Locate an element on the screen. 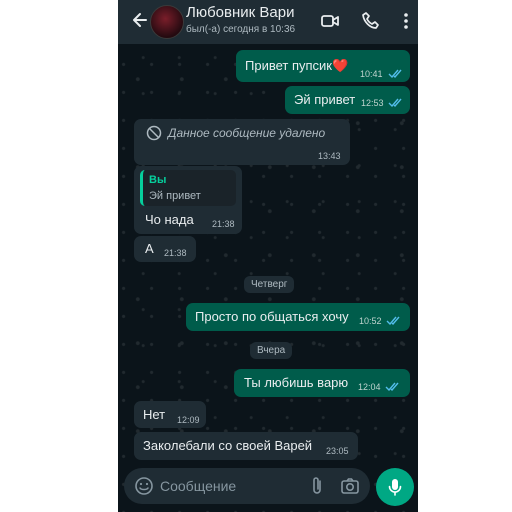 The height and width of the screenshot is (512, 512). message-text: Привет пупсик❤️ is located at coordinates (297, 65).